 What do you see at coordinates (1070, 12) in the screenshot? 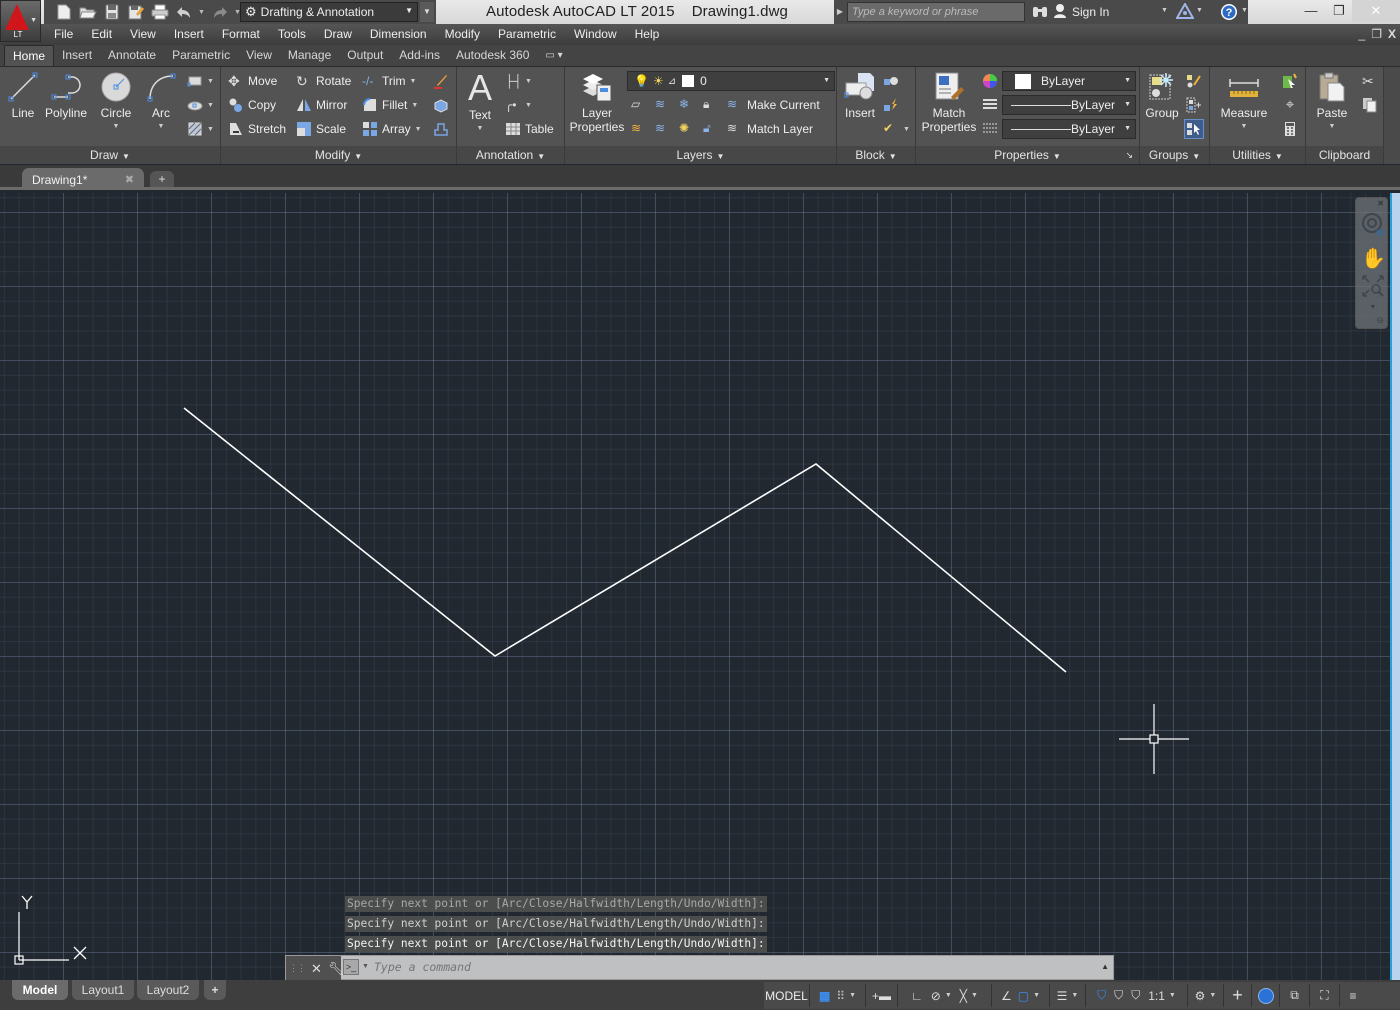
I see `sign-in-button: Sign In` at bounding box center [1070, 12].